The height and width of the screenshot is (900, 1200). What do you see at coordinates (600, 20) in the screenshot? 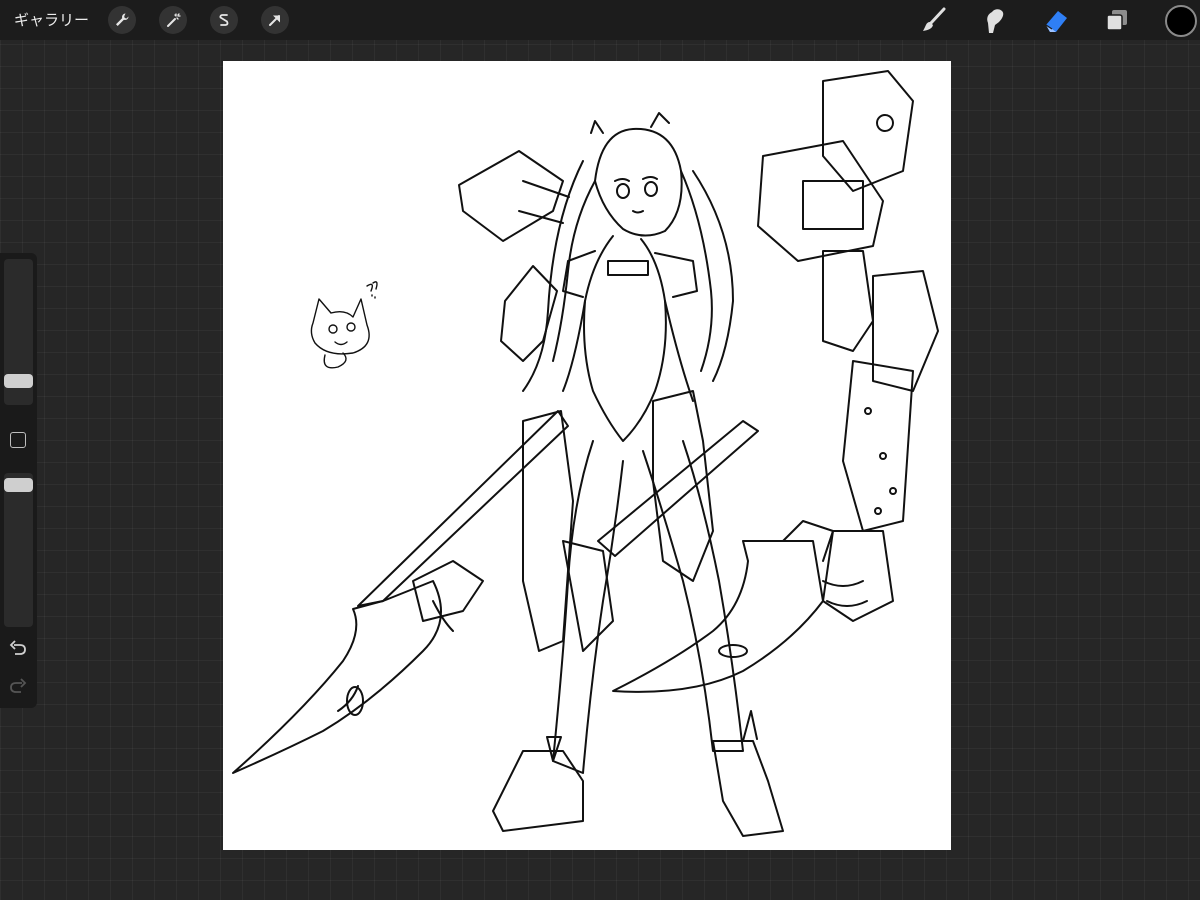
I see `top-toolbar: ギャラリー` at bounding box center [600, 20].